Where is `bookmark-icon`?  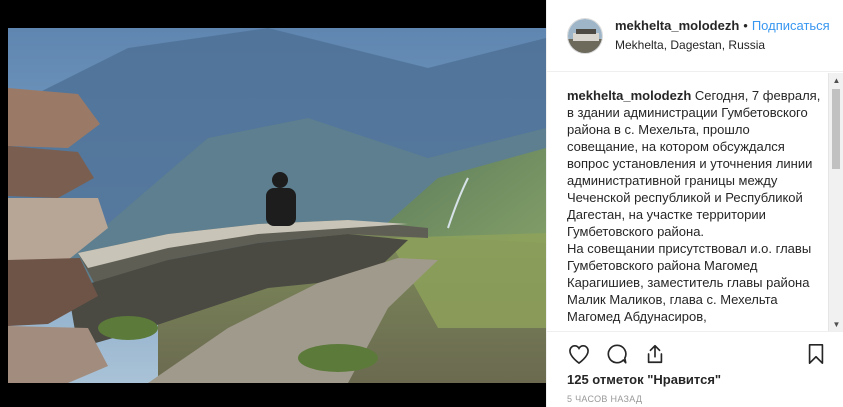 bookmark-icon is located at coordinates (816, 353).